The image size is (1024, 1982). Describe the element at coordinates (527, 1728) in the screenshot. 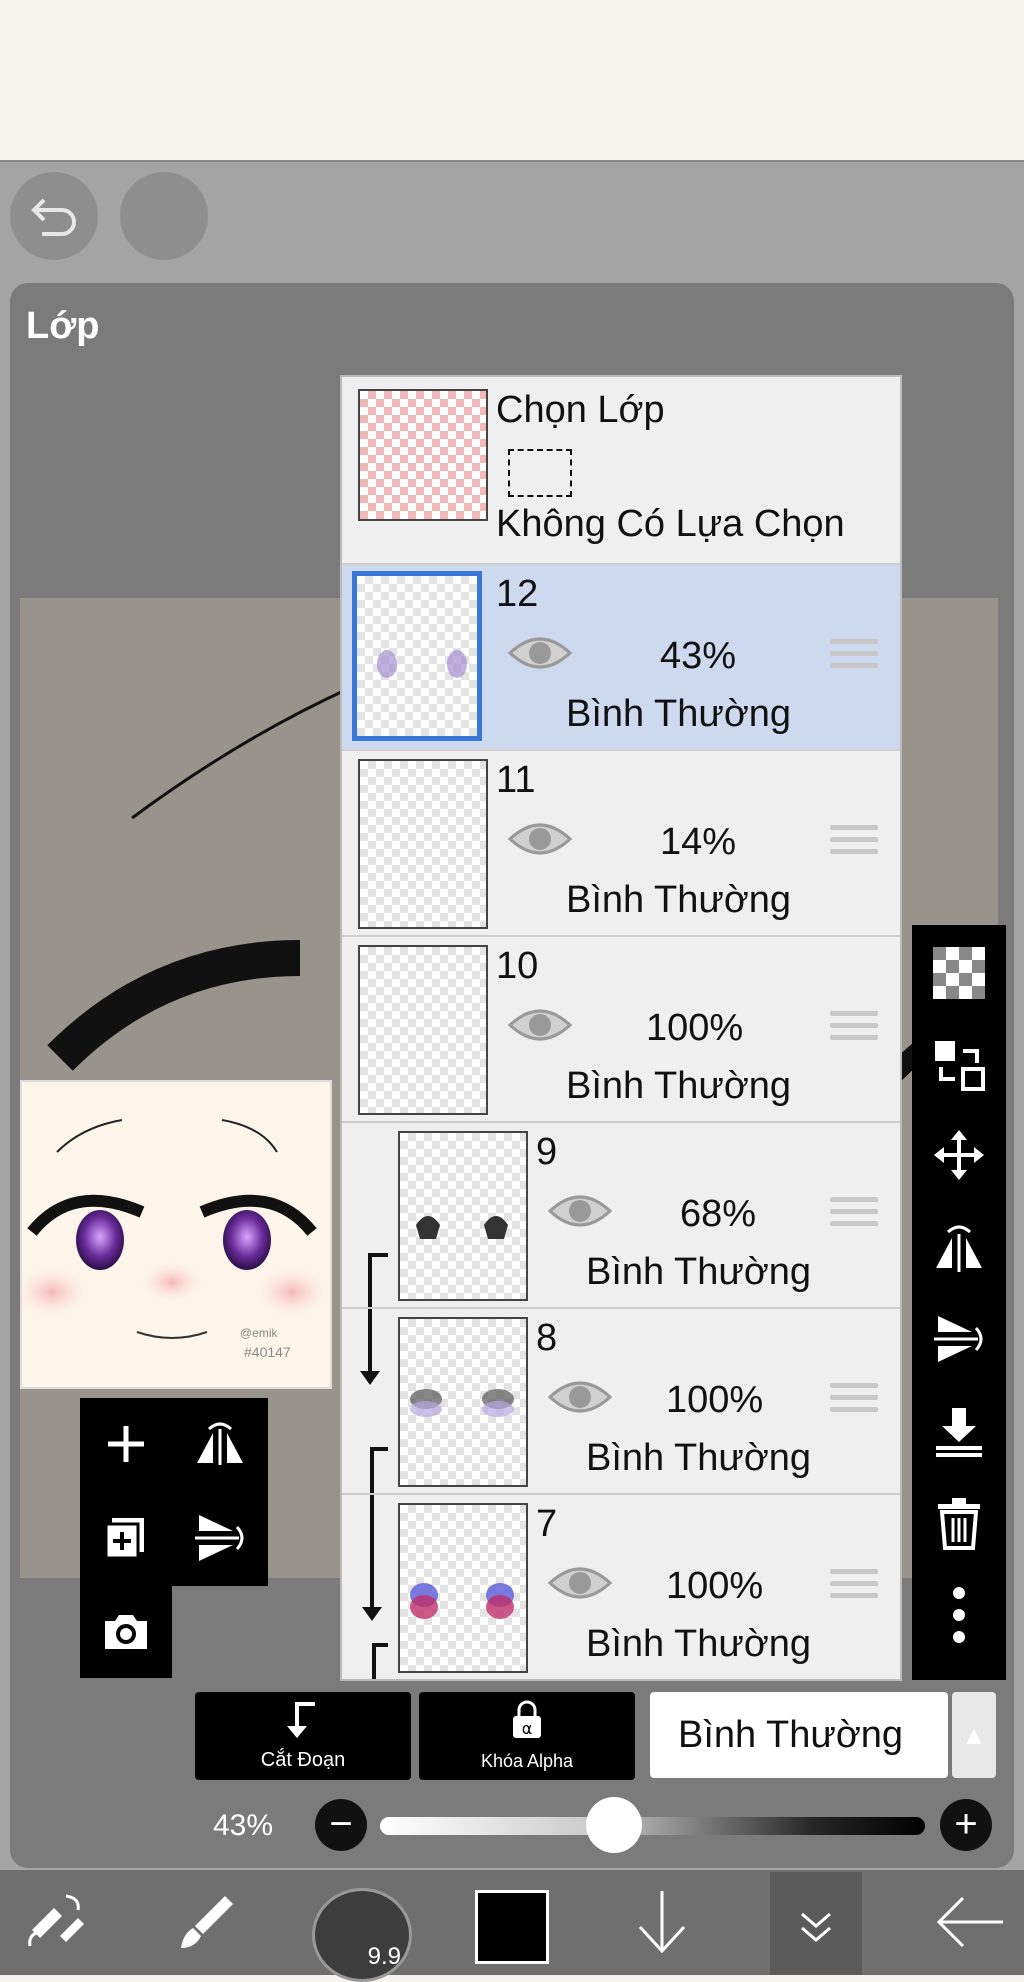

I see `svg-text: α` at that location.